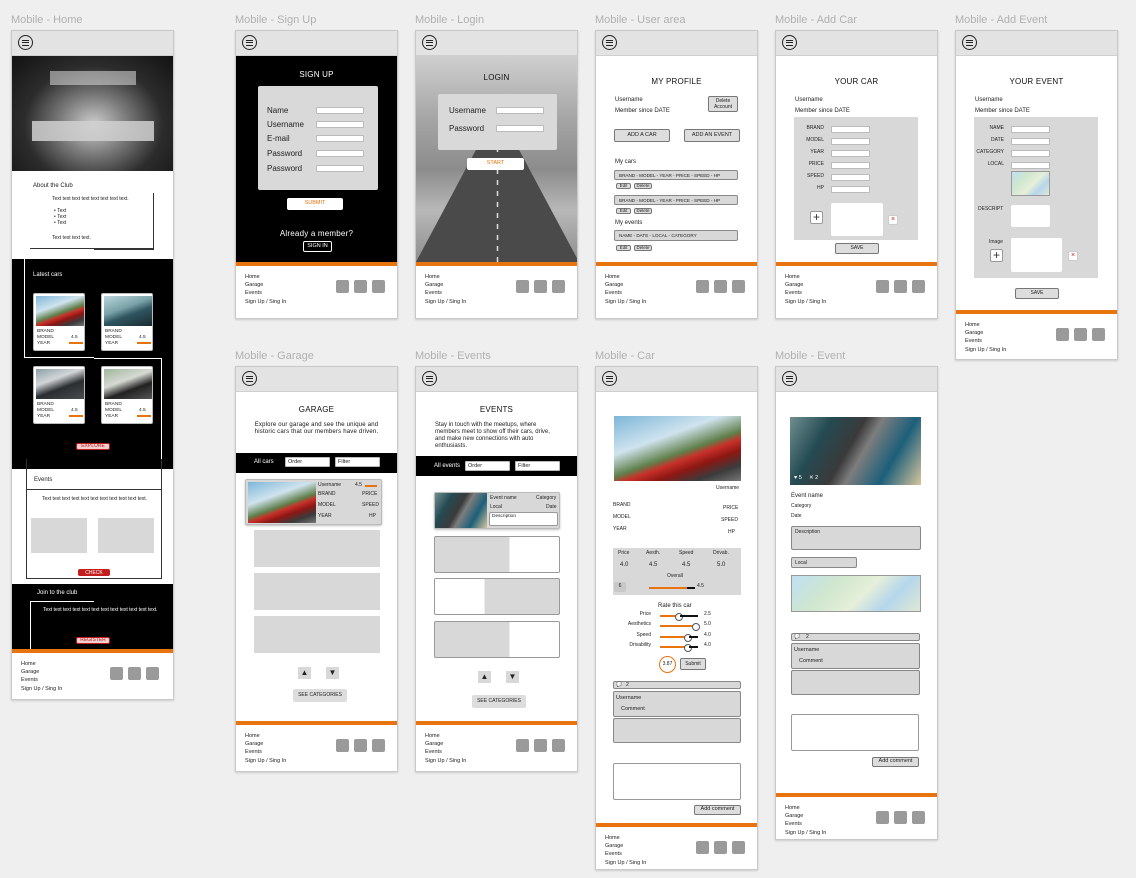 The image size is (1136, 878). I want to click on save-button: SAVE, so click(857, 248).